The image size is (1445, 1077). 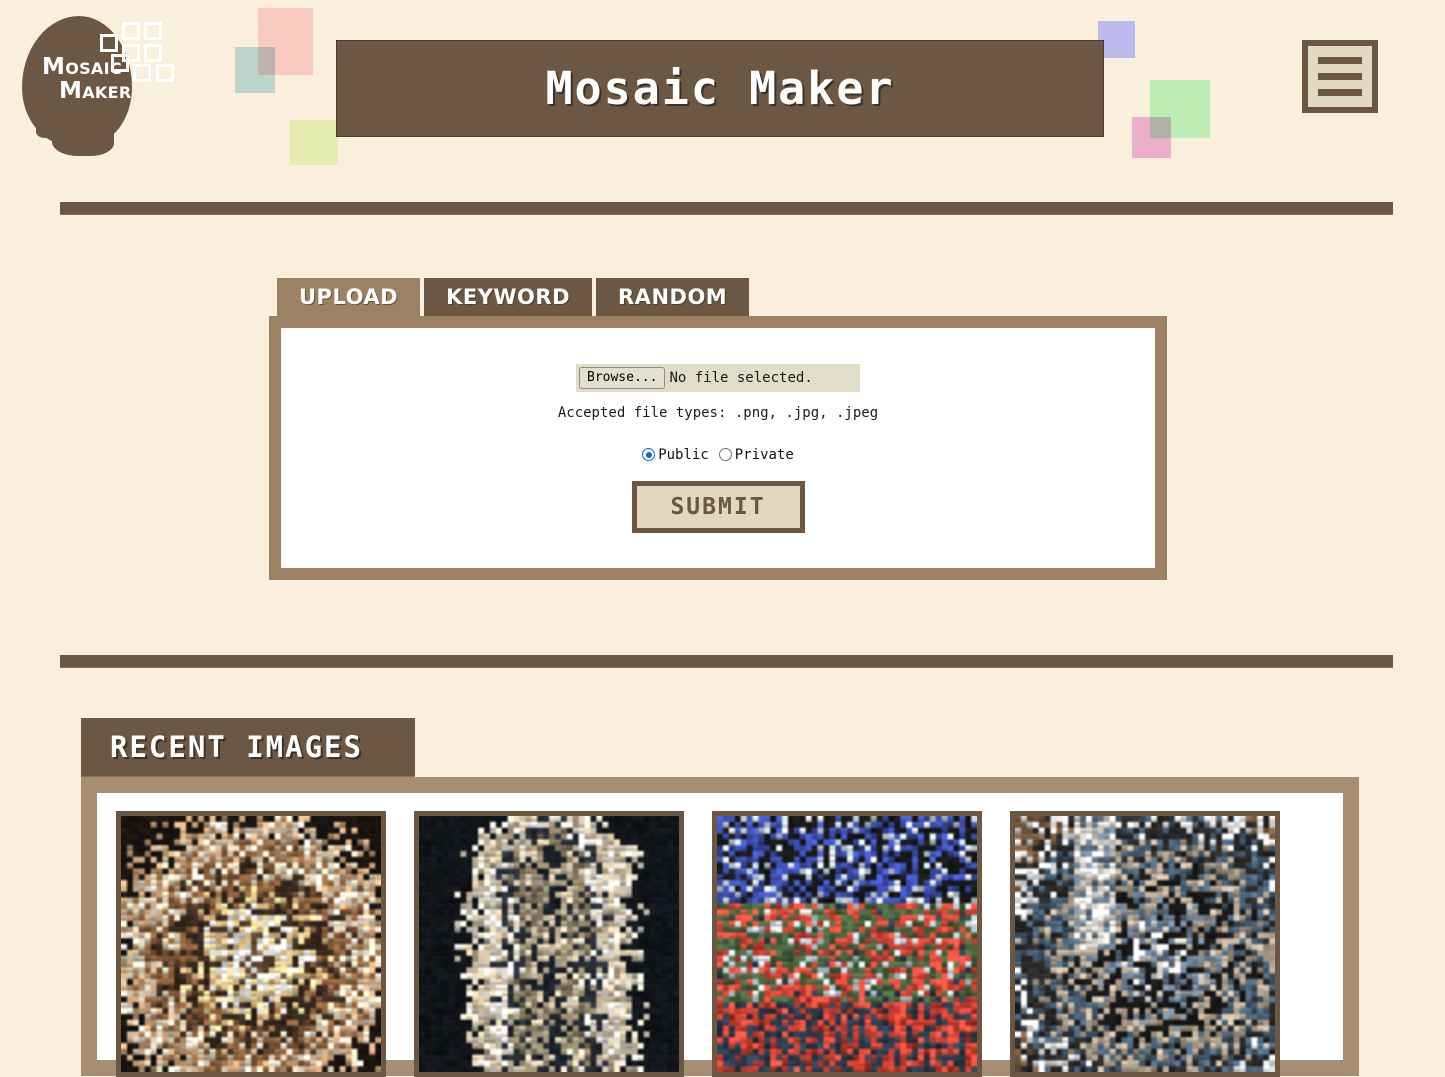 I want to click on head-neck-shape, so click(x=83, y=139).